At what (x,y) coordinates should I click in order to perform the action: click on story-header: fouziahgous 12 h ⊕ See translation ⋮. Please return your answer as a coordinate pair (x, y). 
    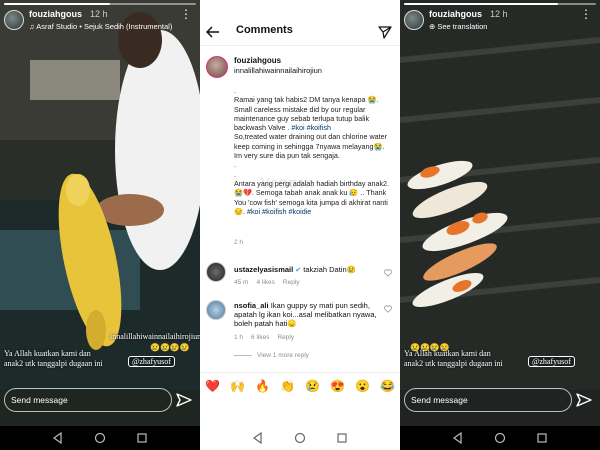
    Looking at the image, I should click on (500, 23).